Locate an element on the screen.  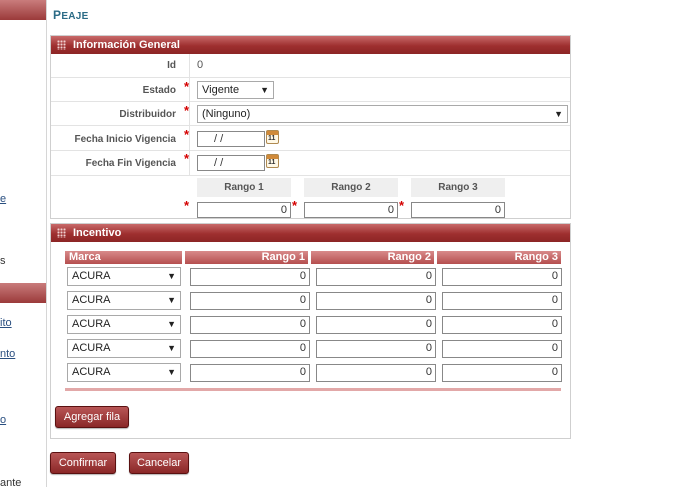
confirm-button: Confirmar is located at coordinates (83, 463).